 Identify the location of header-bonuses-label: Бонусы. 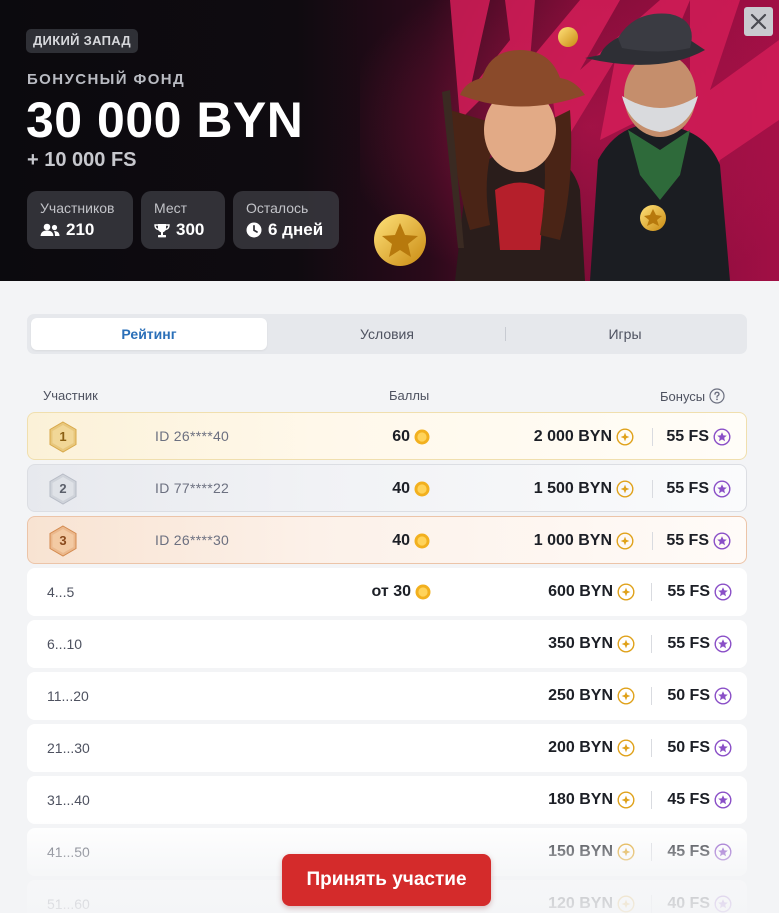
(683, 396).